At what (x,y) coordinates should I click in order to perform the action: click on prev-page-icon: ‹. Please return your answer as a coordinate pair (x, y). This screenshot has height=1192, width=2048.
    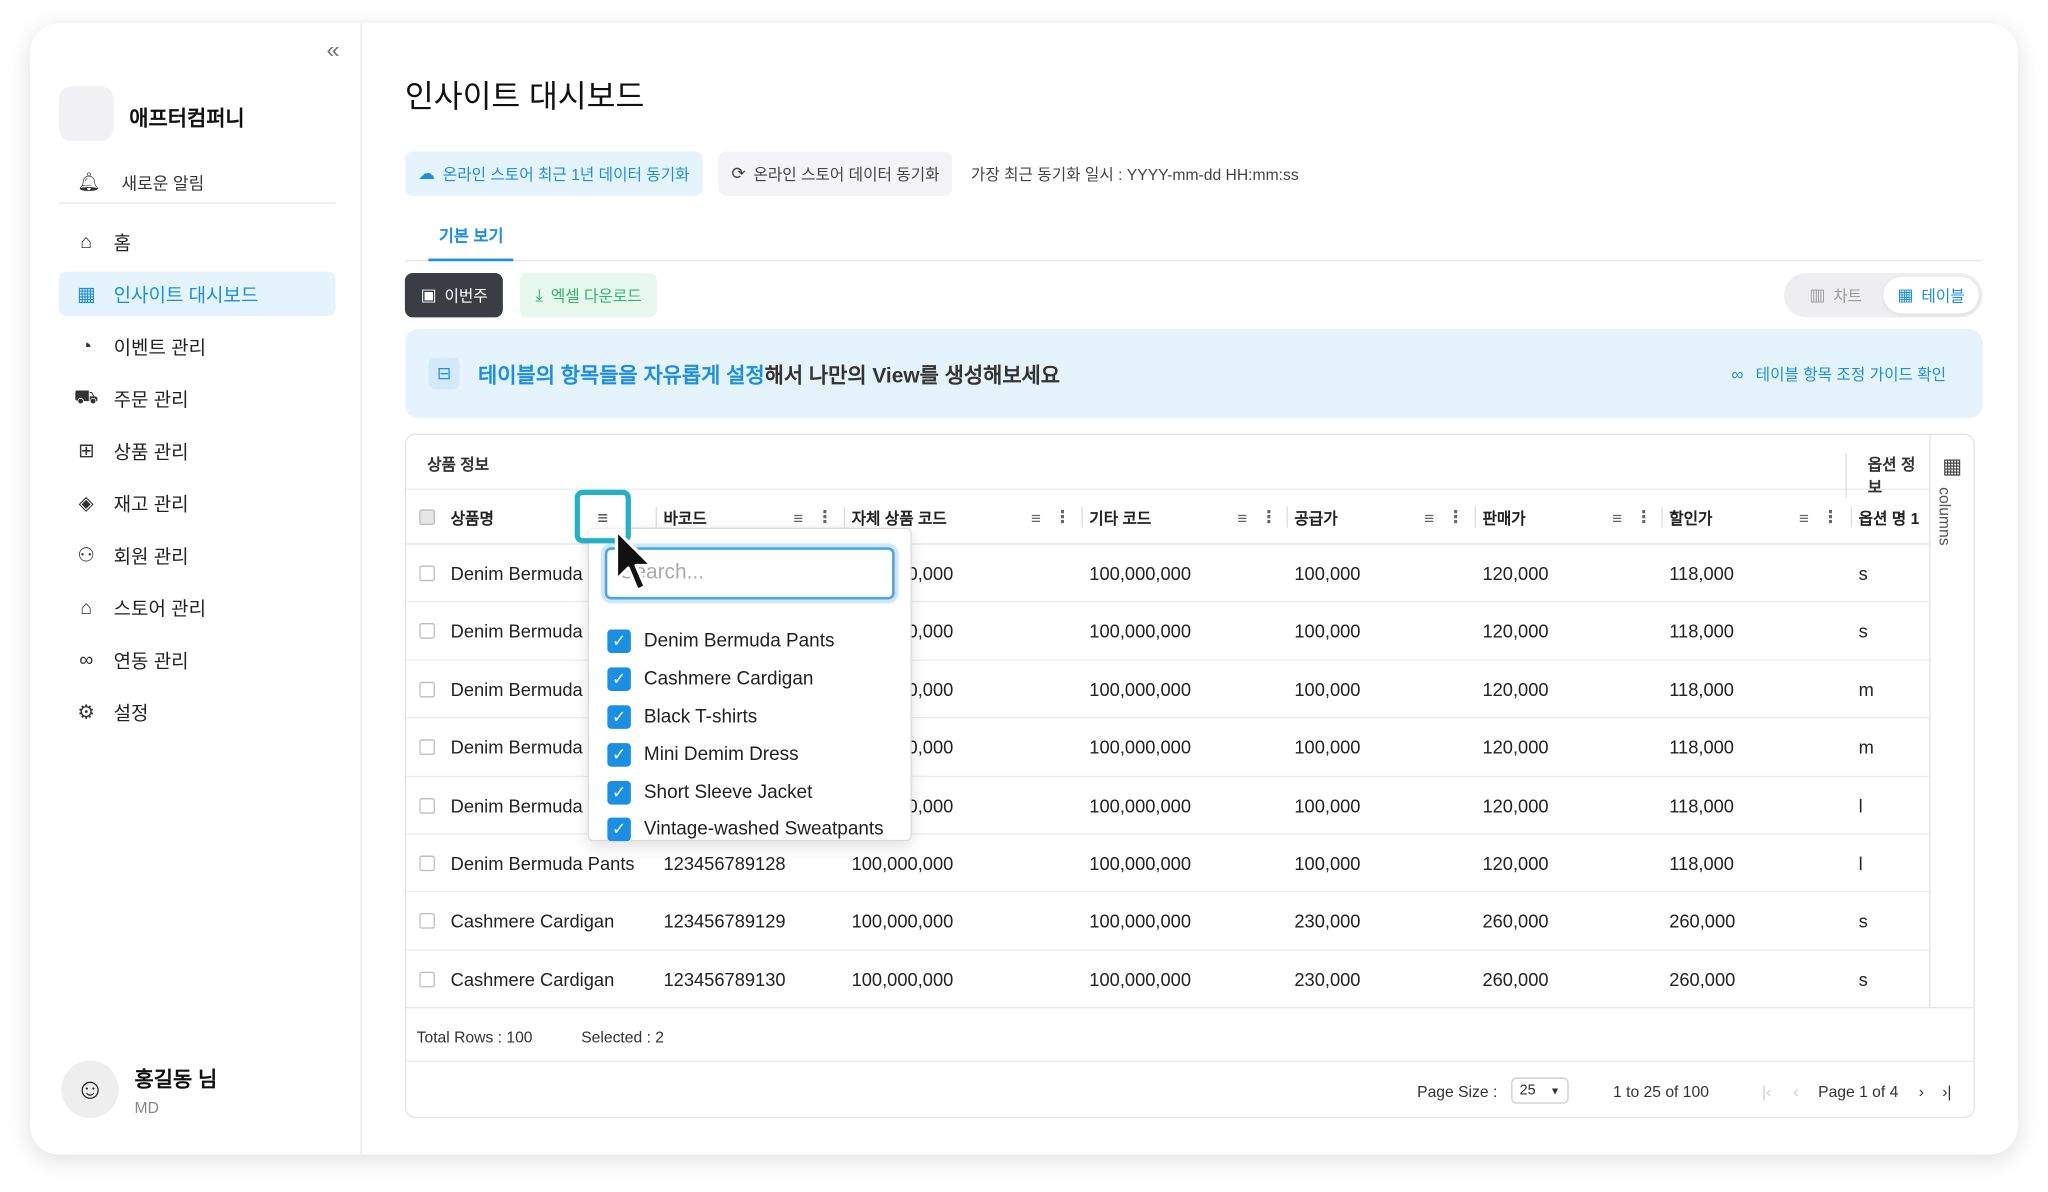
    Looking at the image, I should click on (1795, 1092).